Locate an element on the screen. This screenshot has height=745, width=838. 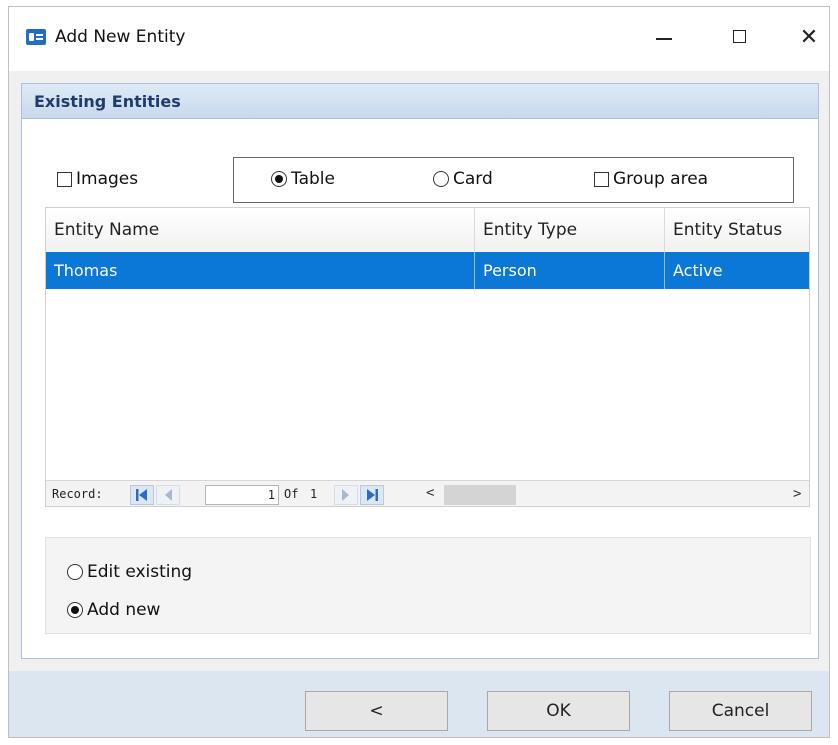
next-record-button is located at coordinates (346, 495).